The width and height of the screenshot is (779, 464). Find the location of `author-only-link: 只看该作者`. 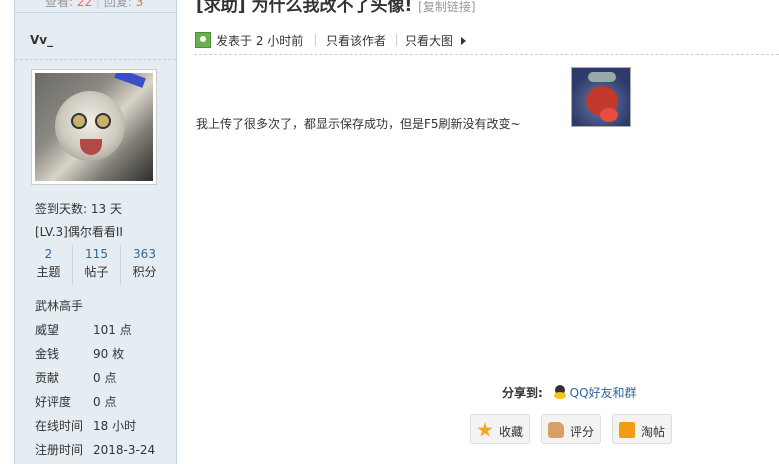

author-only-link: 只看该作者 is located at coordinates (356, 40).